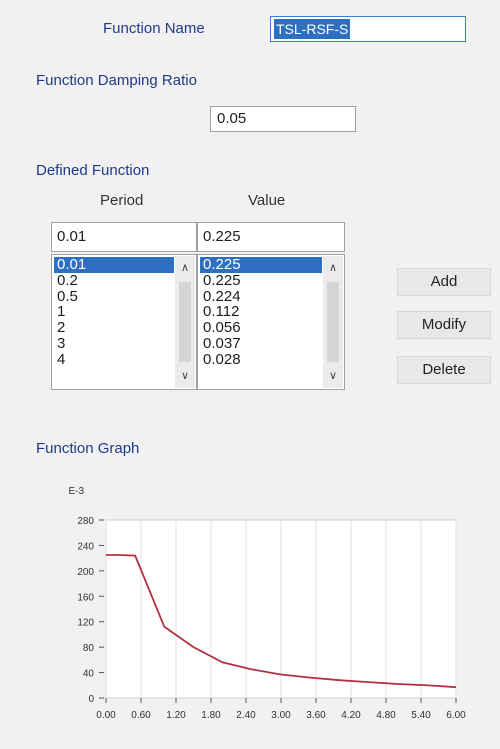 The height and width of the screenshot is (749, 500). What do you see at coordinates (261, 328) in the screenshot?
I see `value-list-item: 0.056` at bounding box center [261, 328].